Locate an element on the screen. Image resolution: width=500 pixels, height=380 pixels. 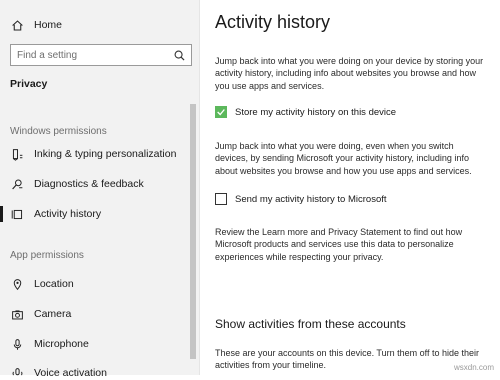
sidebar-item-label: Inking & typing personalization is located at coordinates (105, 154).